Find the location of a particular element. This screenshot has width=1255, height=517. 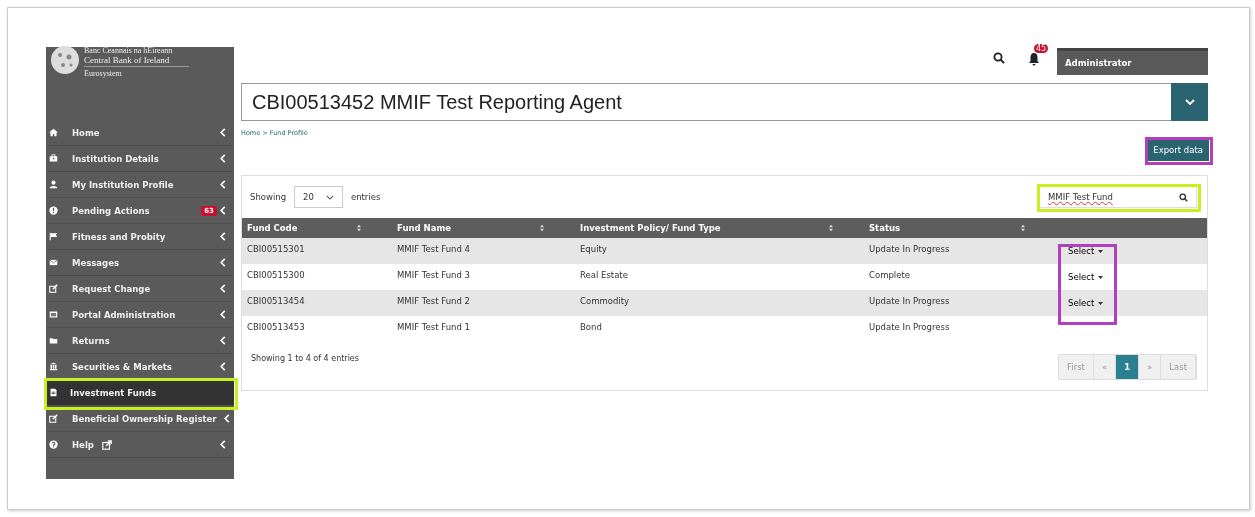

question-icon is located at coordinates (53, 444).